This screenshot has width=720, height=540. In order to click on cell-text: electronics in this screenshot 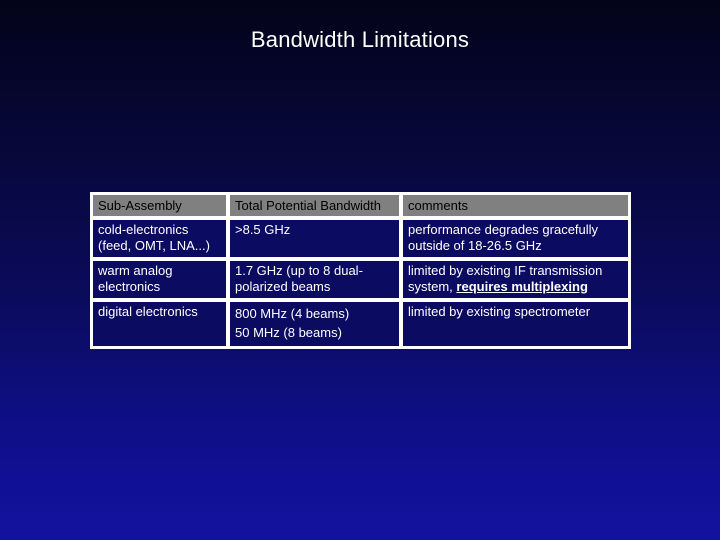, I will do `click(129, 286)`.